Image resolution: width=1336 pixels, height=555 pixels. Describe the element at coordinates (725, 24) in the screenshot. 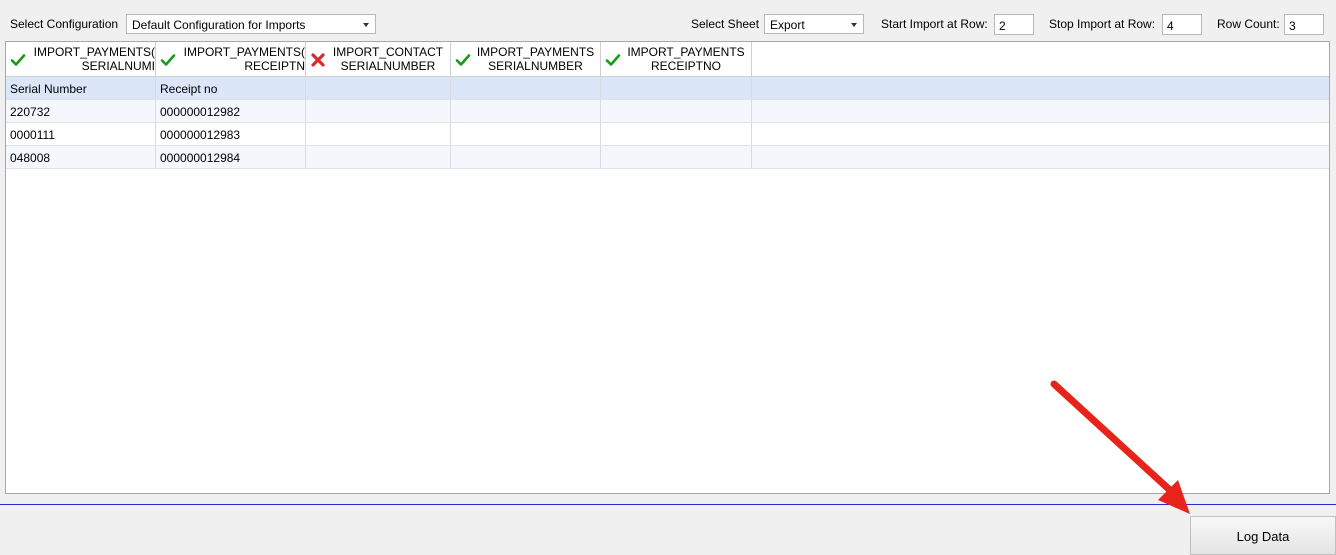

I see `select-sheet-label: Select Sheet` at that location.